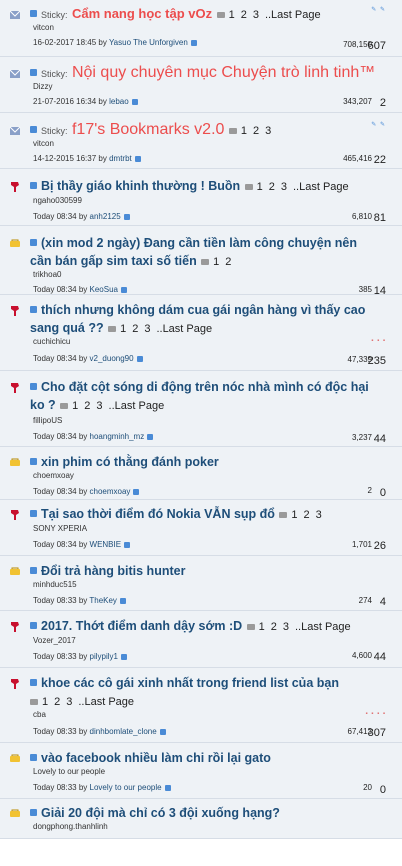 The height and width of the screenshot is (866, 402). What do you see at coordinates (47, 274) in the screenshot?
I see `thread-starter: trikhoa0` at bounding box center [47, 274].